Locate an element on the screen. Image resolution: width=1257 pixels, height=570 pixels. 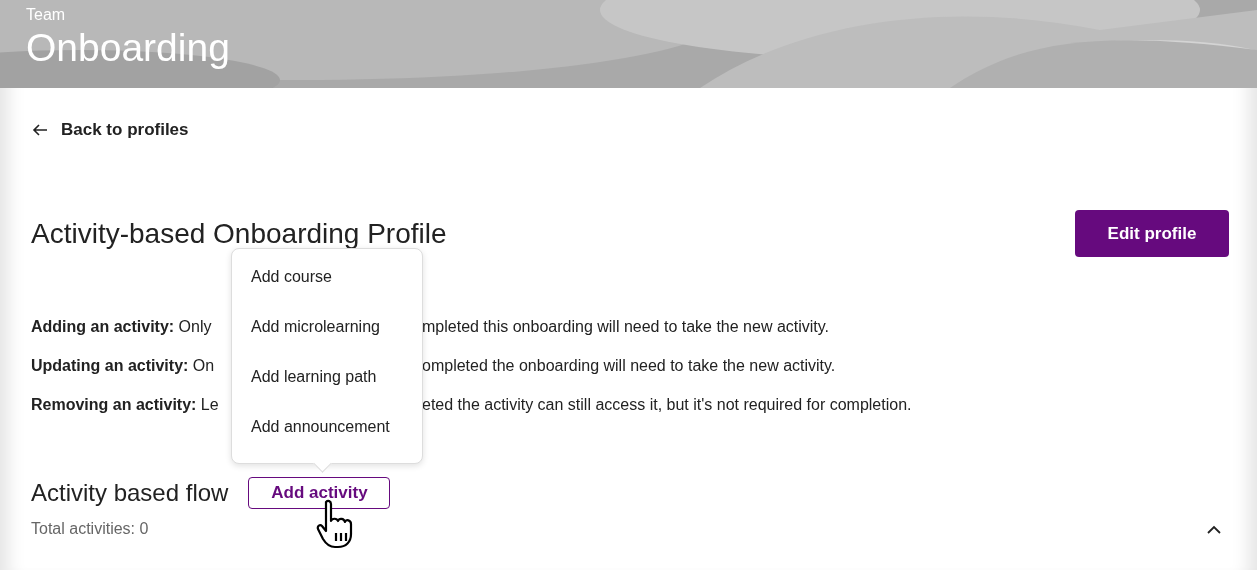
rule-text: Removing an activity: Le is located at coordinates (125, 405).